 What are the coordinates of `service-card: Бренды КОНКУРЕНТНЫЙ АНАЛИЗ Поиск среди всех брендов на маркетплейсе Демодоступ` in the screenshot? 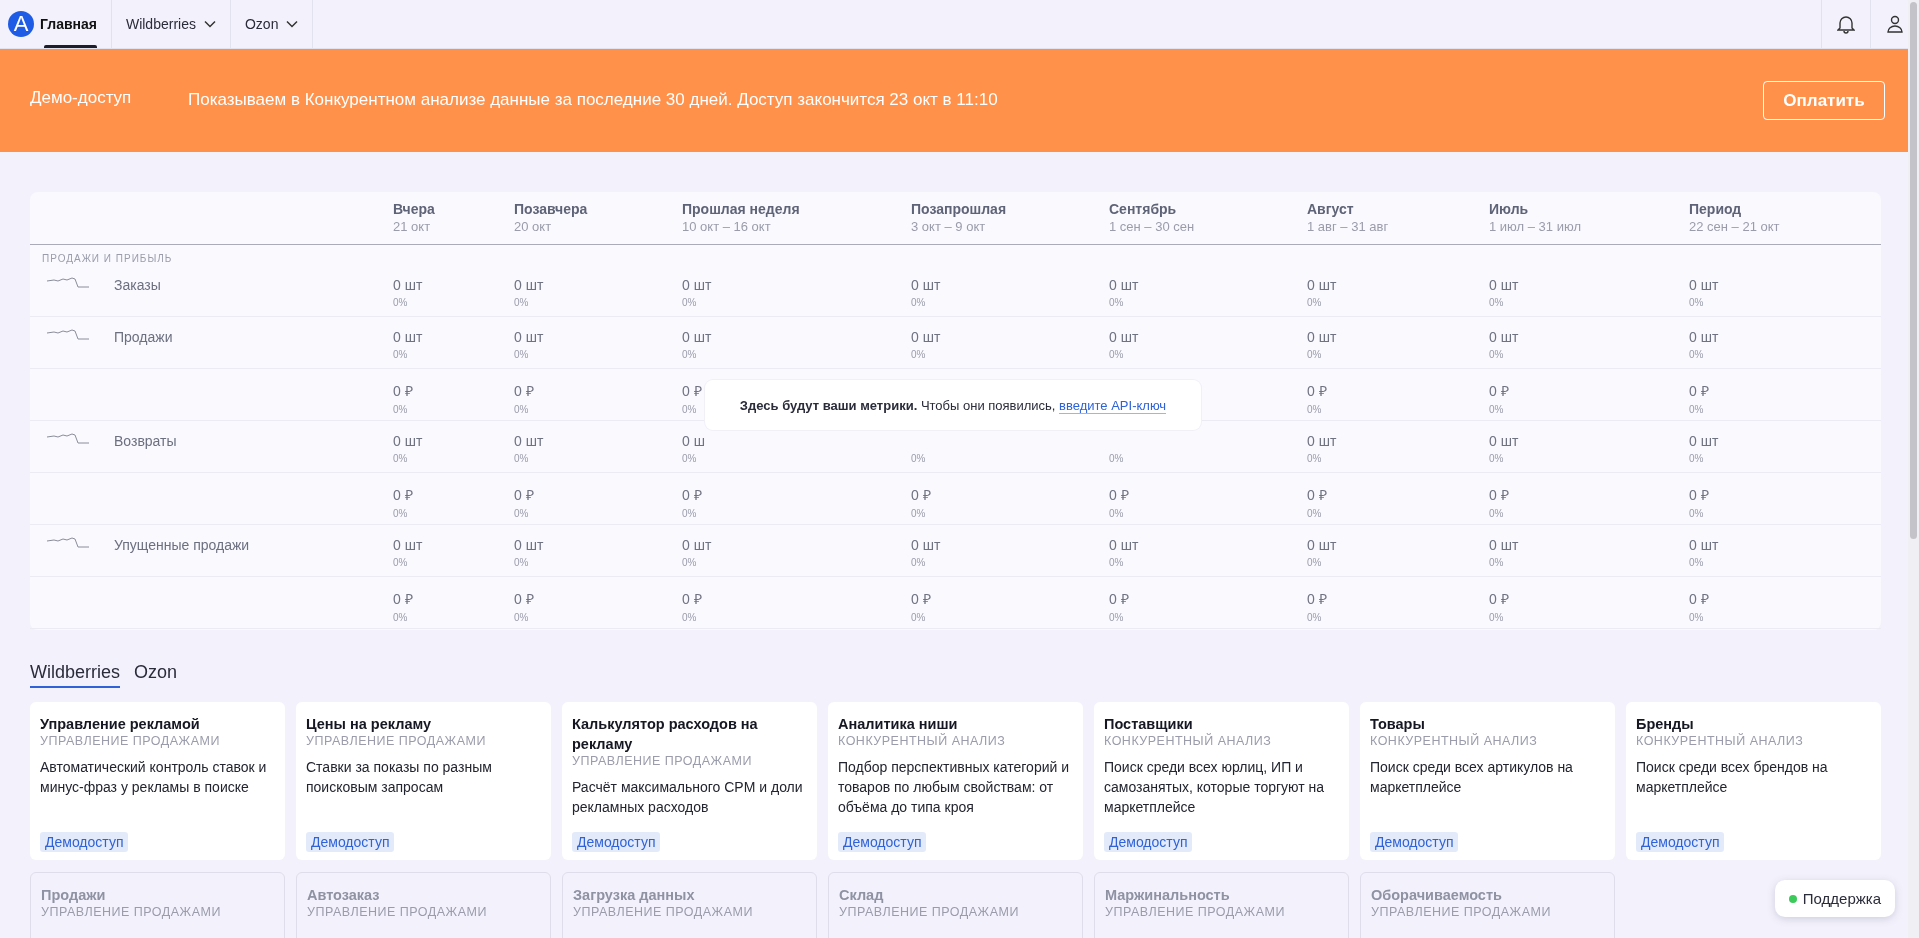 It's located at (1753, 781).